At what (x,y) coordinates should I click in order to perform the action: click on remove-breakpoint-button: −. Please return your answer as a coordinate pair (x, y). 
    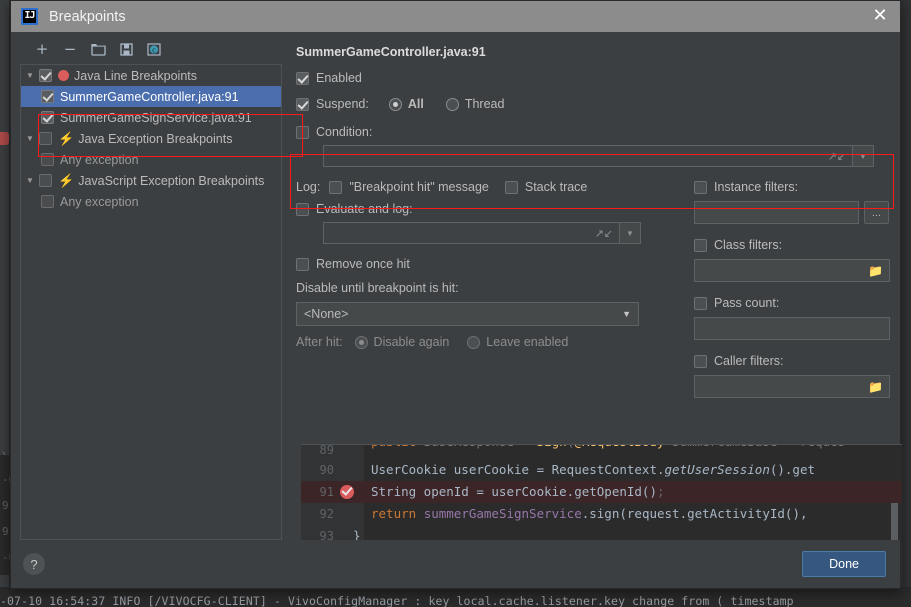
    Looking at the image, I should click on (70, 49).